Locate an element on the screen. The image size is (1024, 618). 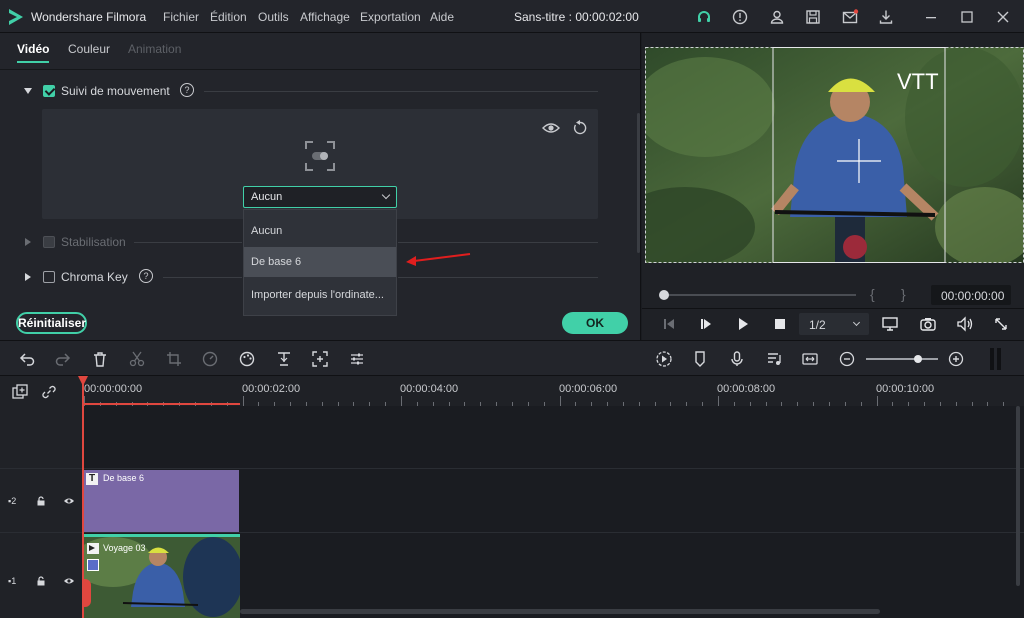
video-clip: Voyage 03 is located at coordinates (161, 576).